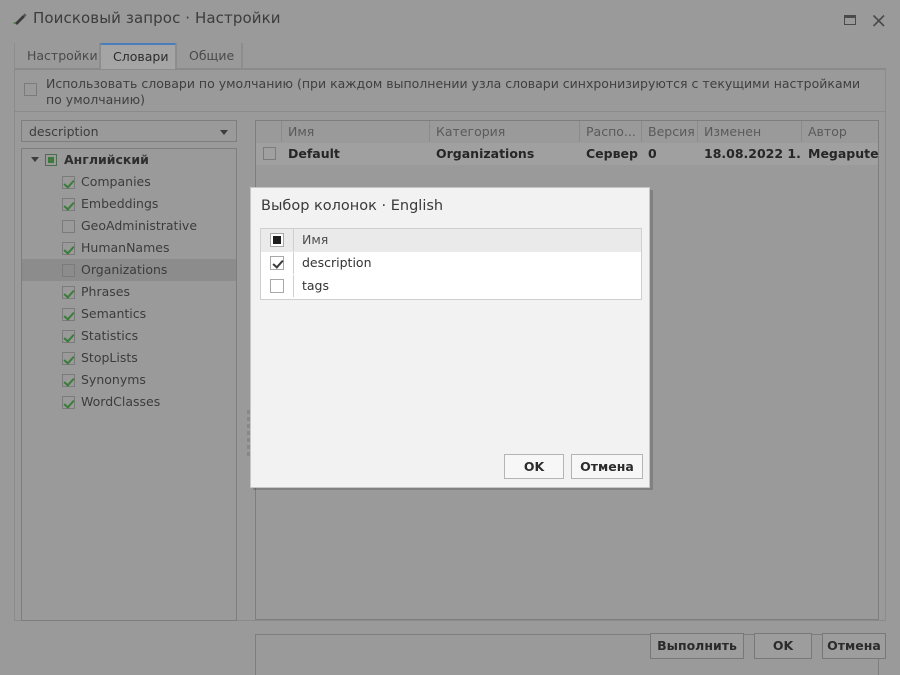  What do you see at coordinates (19, 19) in the screenshot?
I see `pencil-icon` at bounding box center [19, 19].